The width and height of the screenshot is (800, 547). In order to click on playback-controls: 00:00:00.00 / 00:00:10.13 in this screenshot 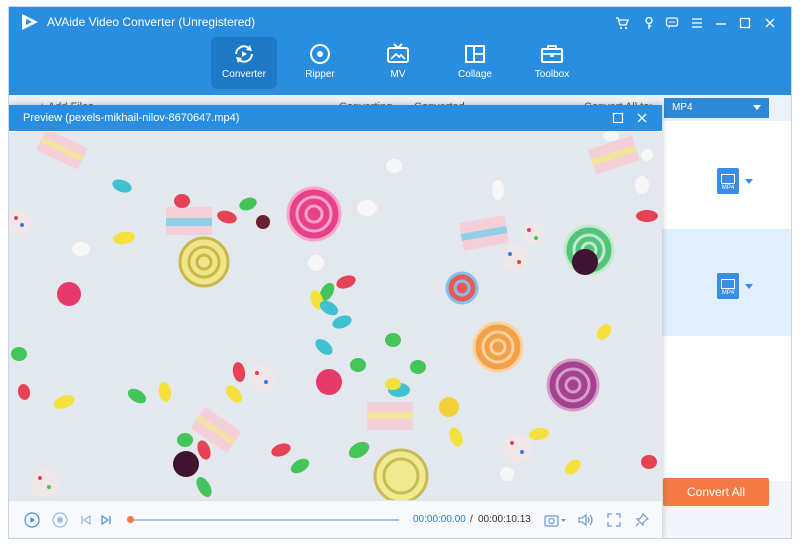, I will do `click(335, 519)`.